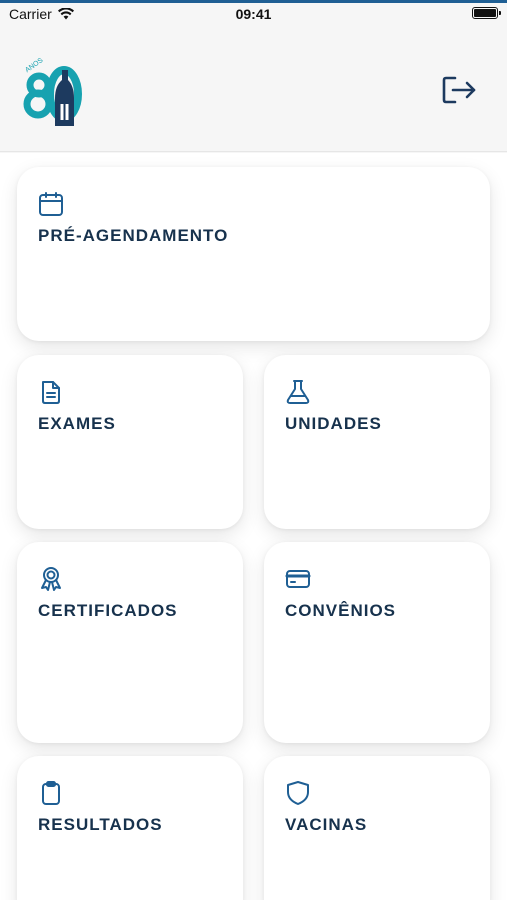  What do you see at coordinates (333, 423) in the screenshot?
I see `unidades-label: UNIDADES` at bounding box center [333, 423].